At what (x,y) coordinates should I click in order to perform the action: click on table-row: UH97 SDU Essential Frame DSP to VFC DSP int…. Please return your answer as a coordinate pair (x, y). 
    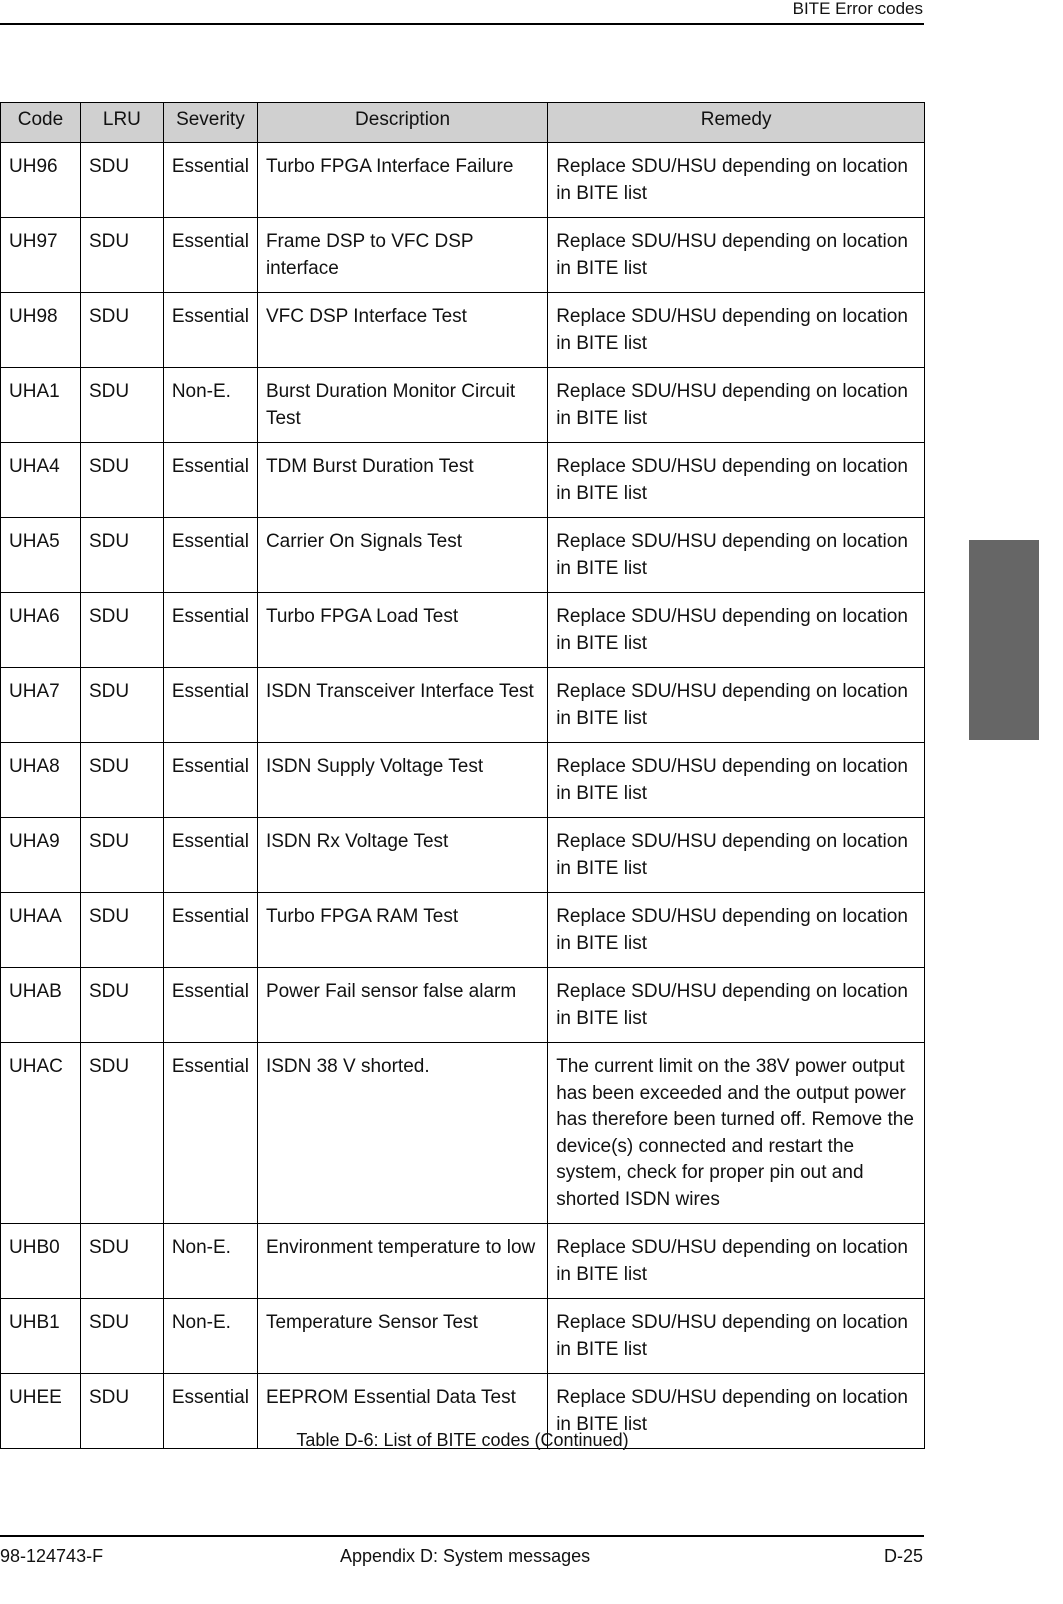
    Looking at the image, I should click on (462, 255).